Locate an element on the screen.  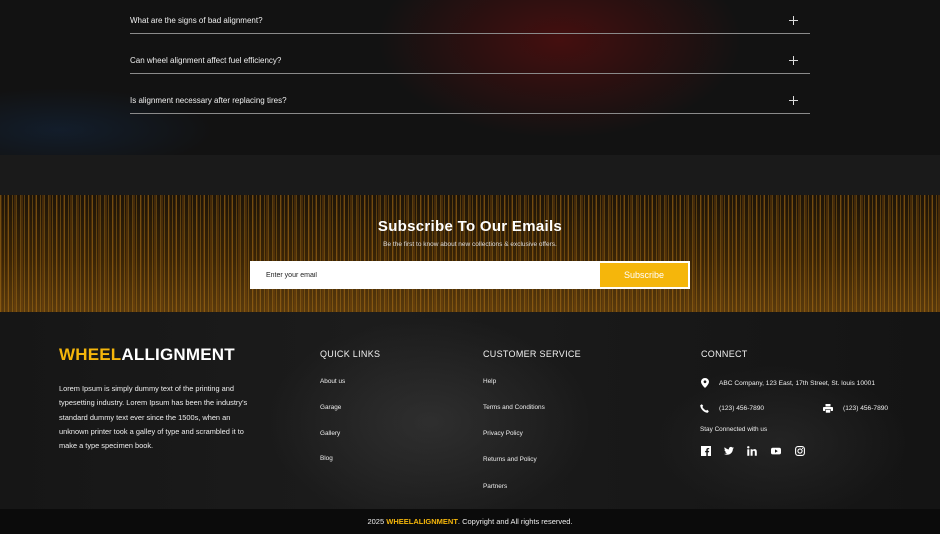
phone-icon is located at coordinates (704, 408).